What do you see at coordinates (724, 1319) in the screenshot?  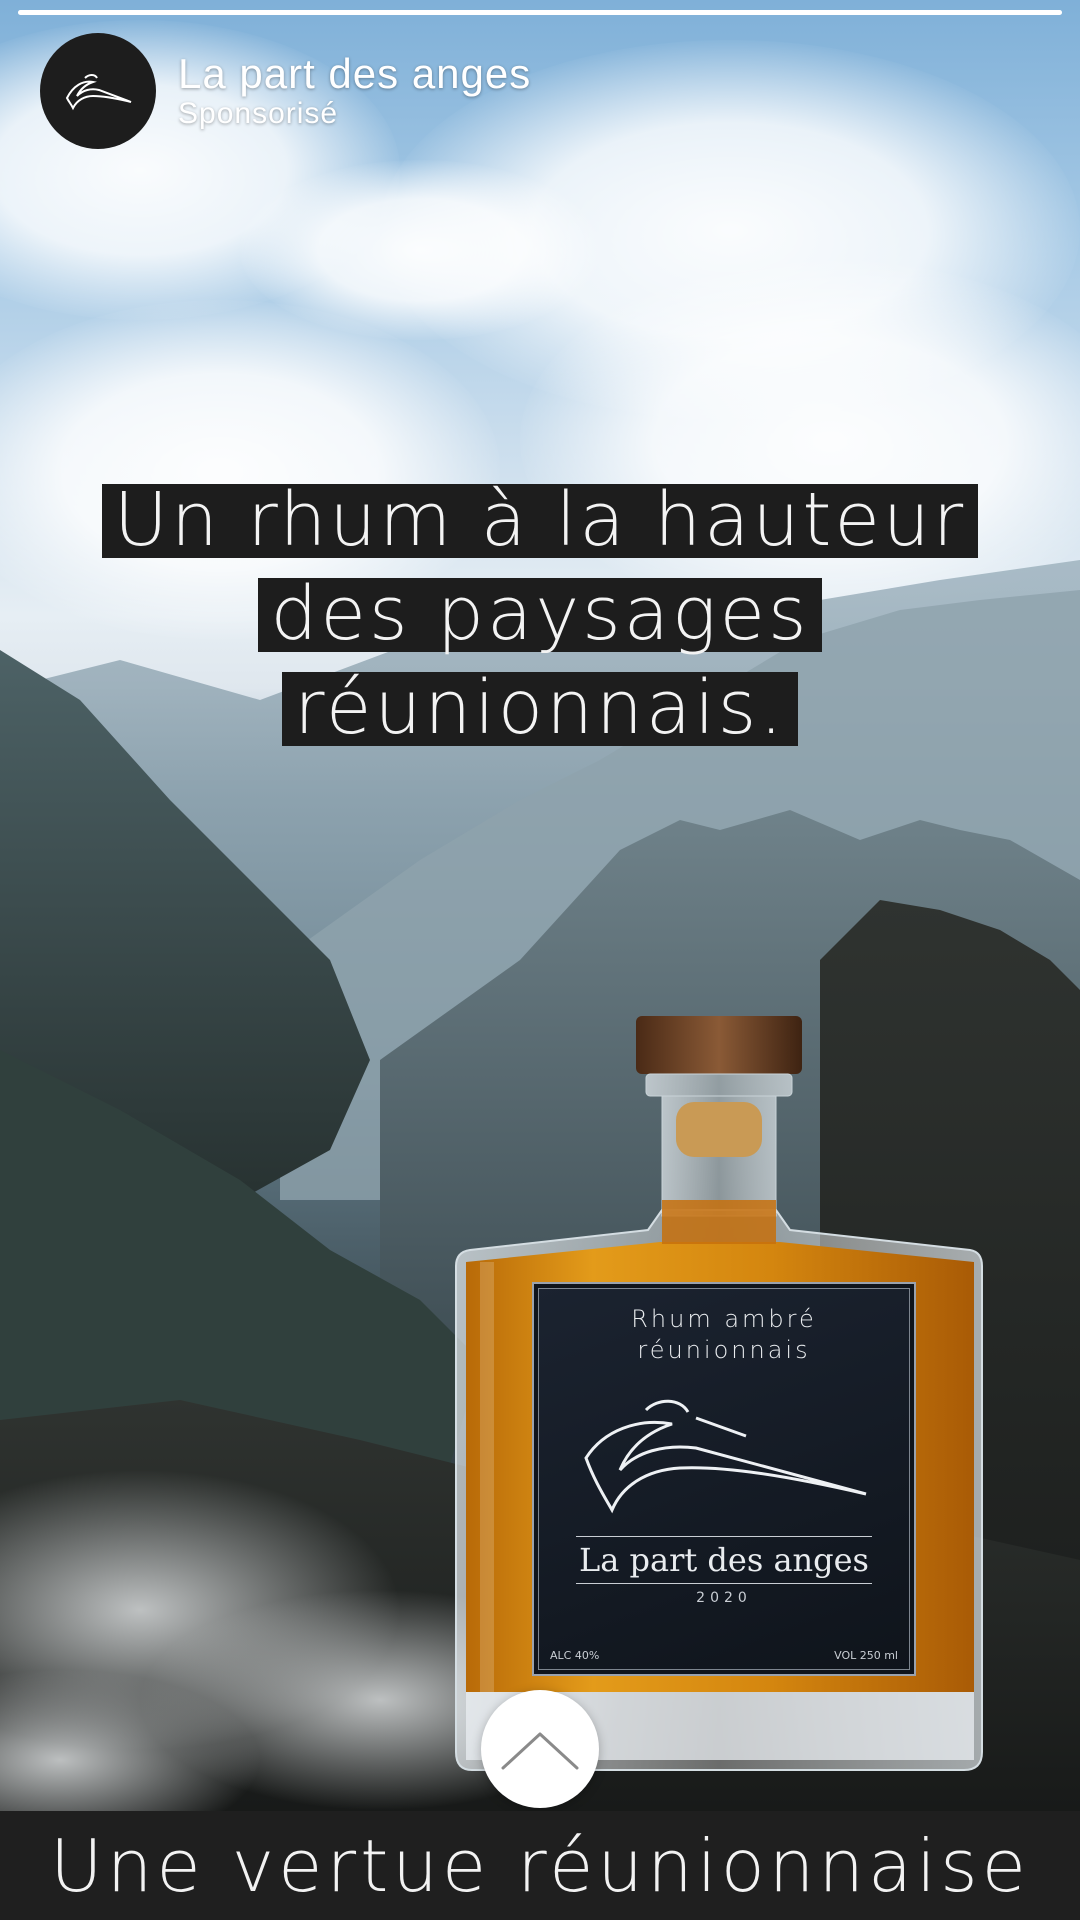 I see `label-type-line: Rhum ambré` at bounding box center [724, 1319].